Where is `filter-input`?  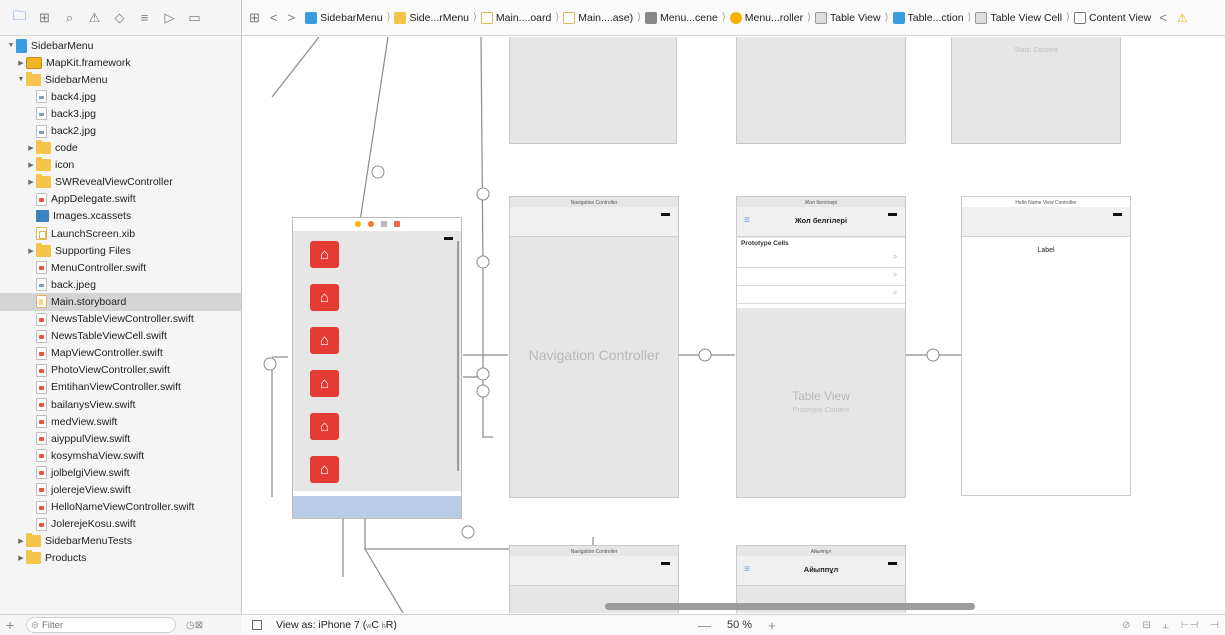
filter-input is located at coordinates (101, 625).